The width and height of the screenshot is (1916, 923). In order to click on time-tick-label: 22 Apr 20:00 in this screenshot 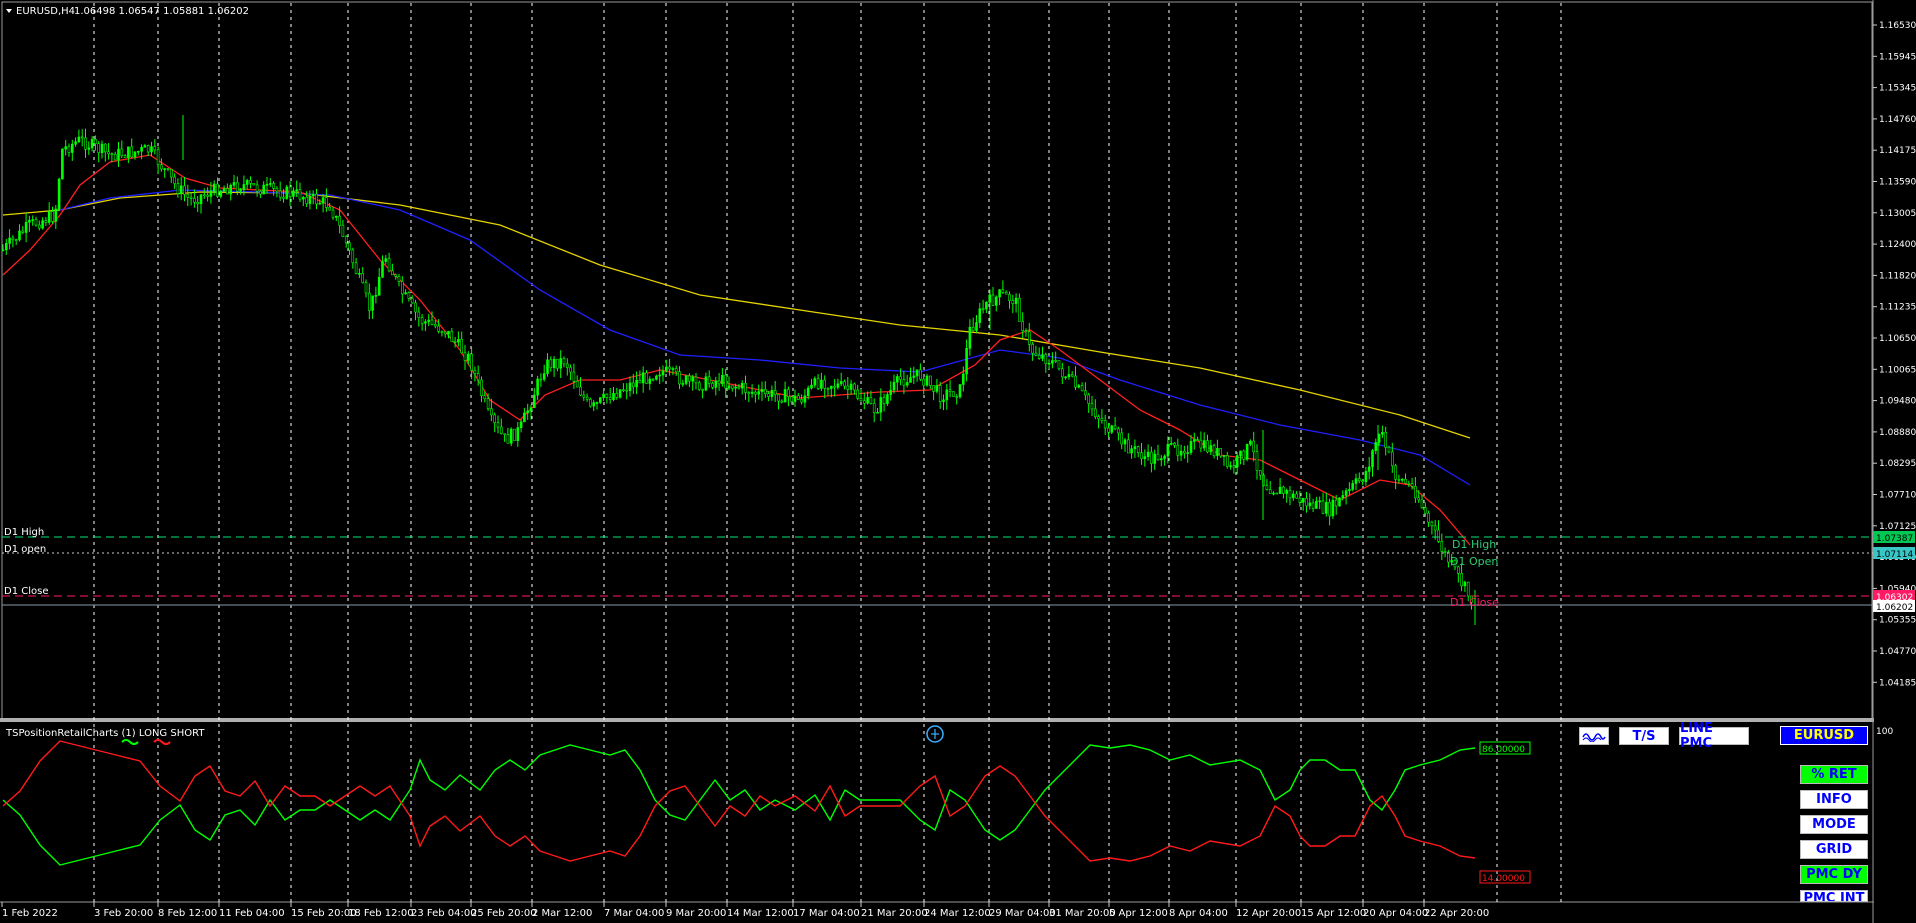, I will do `click(1456, 913)`.